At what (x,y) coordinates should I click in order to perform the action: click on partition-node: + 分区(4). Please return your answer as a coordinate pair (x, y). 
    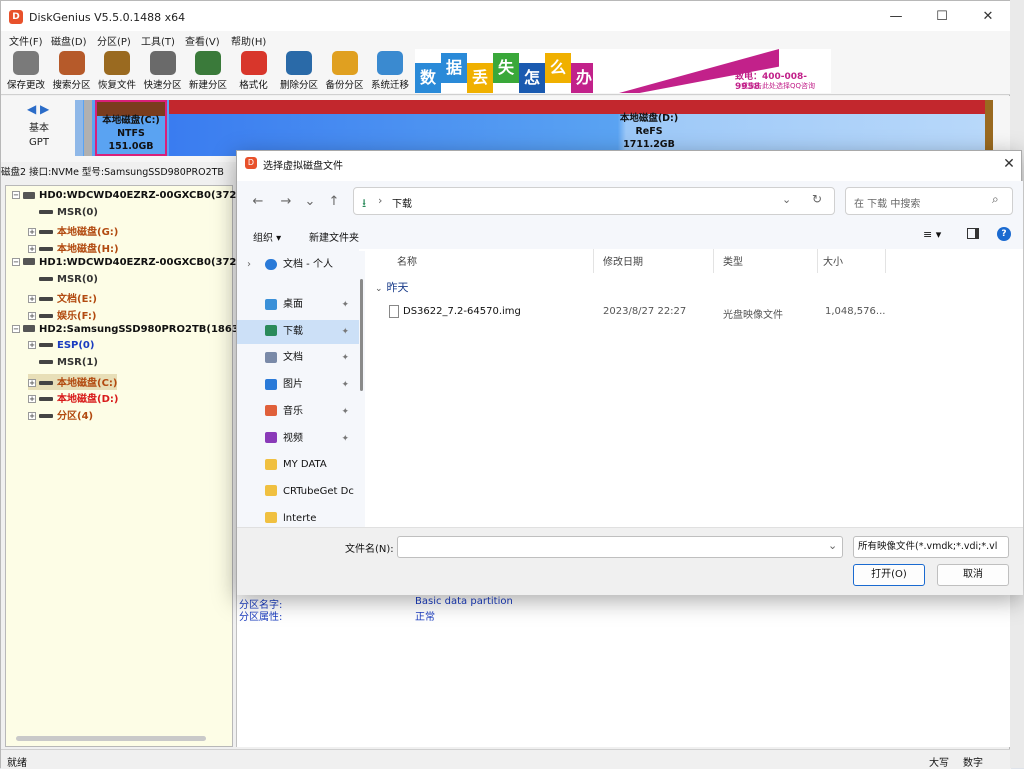
    Looking at the image, I should click on (60, 415).